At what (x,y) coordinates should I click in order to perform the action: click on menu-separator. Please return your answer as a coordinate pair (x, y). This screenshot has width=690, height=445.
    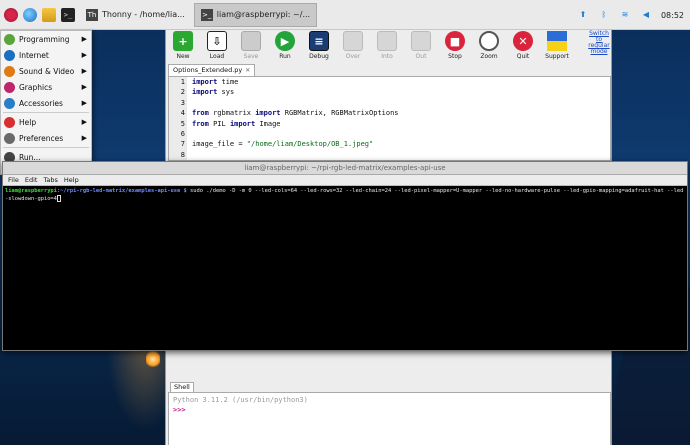
    Looking at the image, I should click on (46, 112).